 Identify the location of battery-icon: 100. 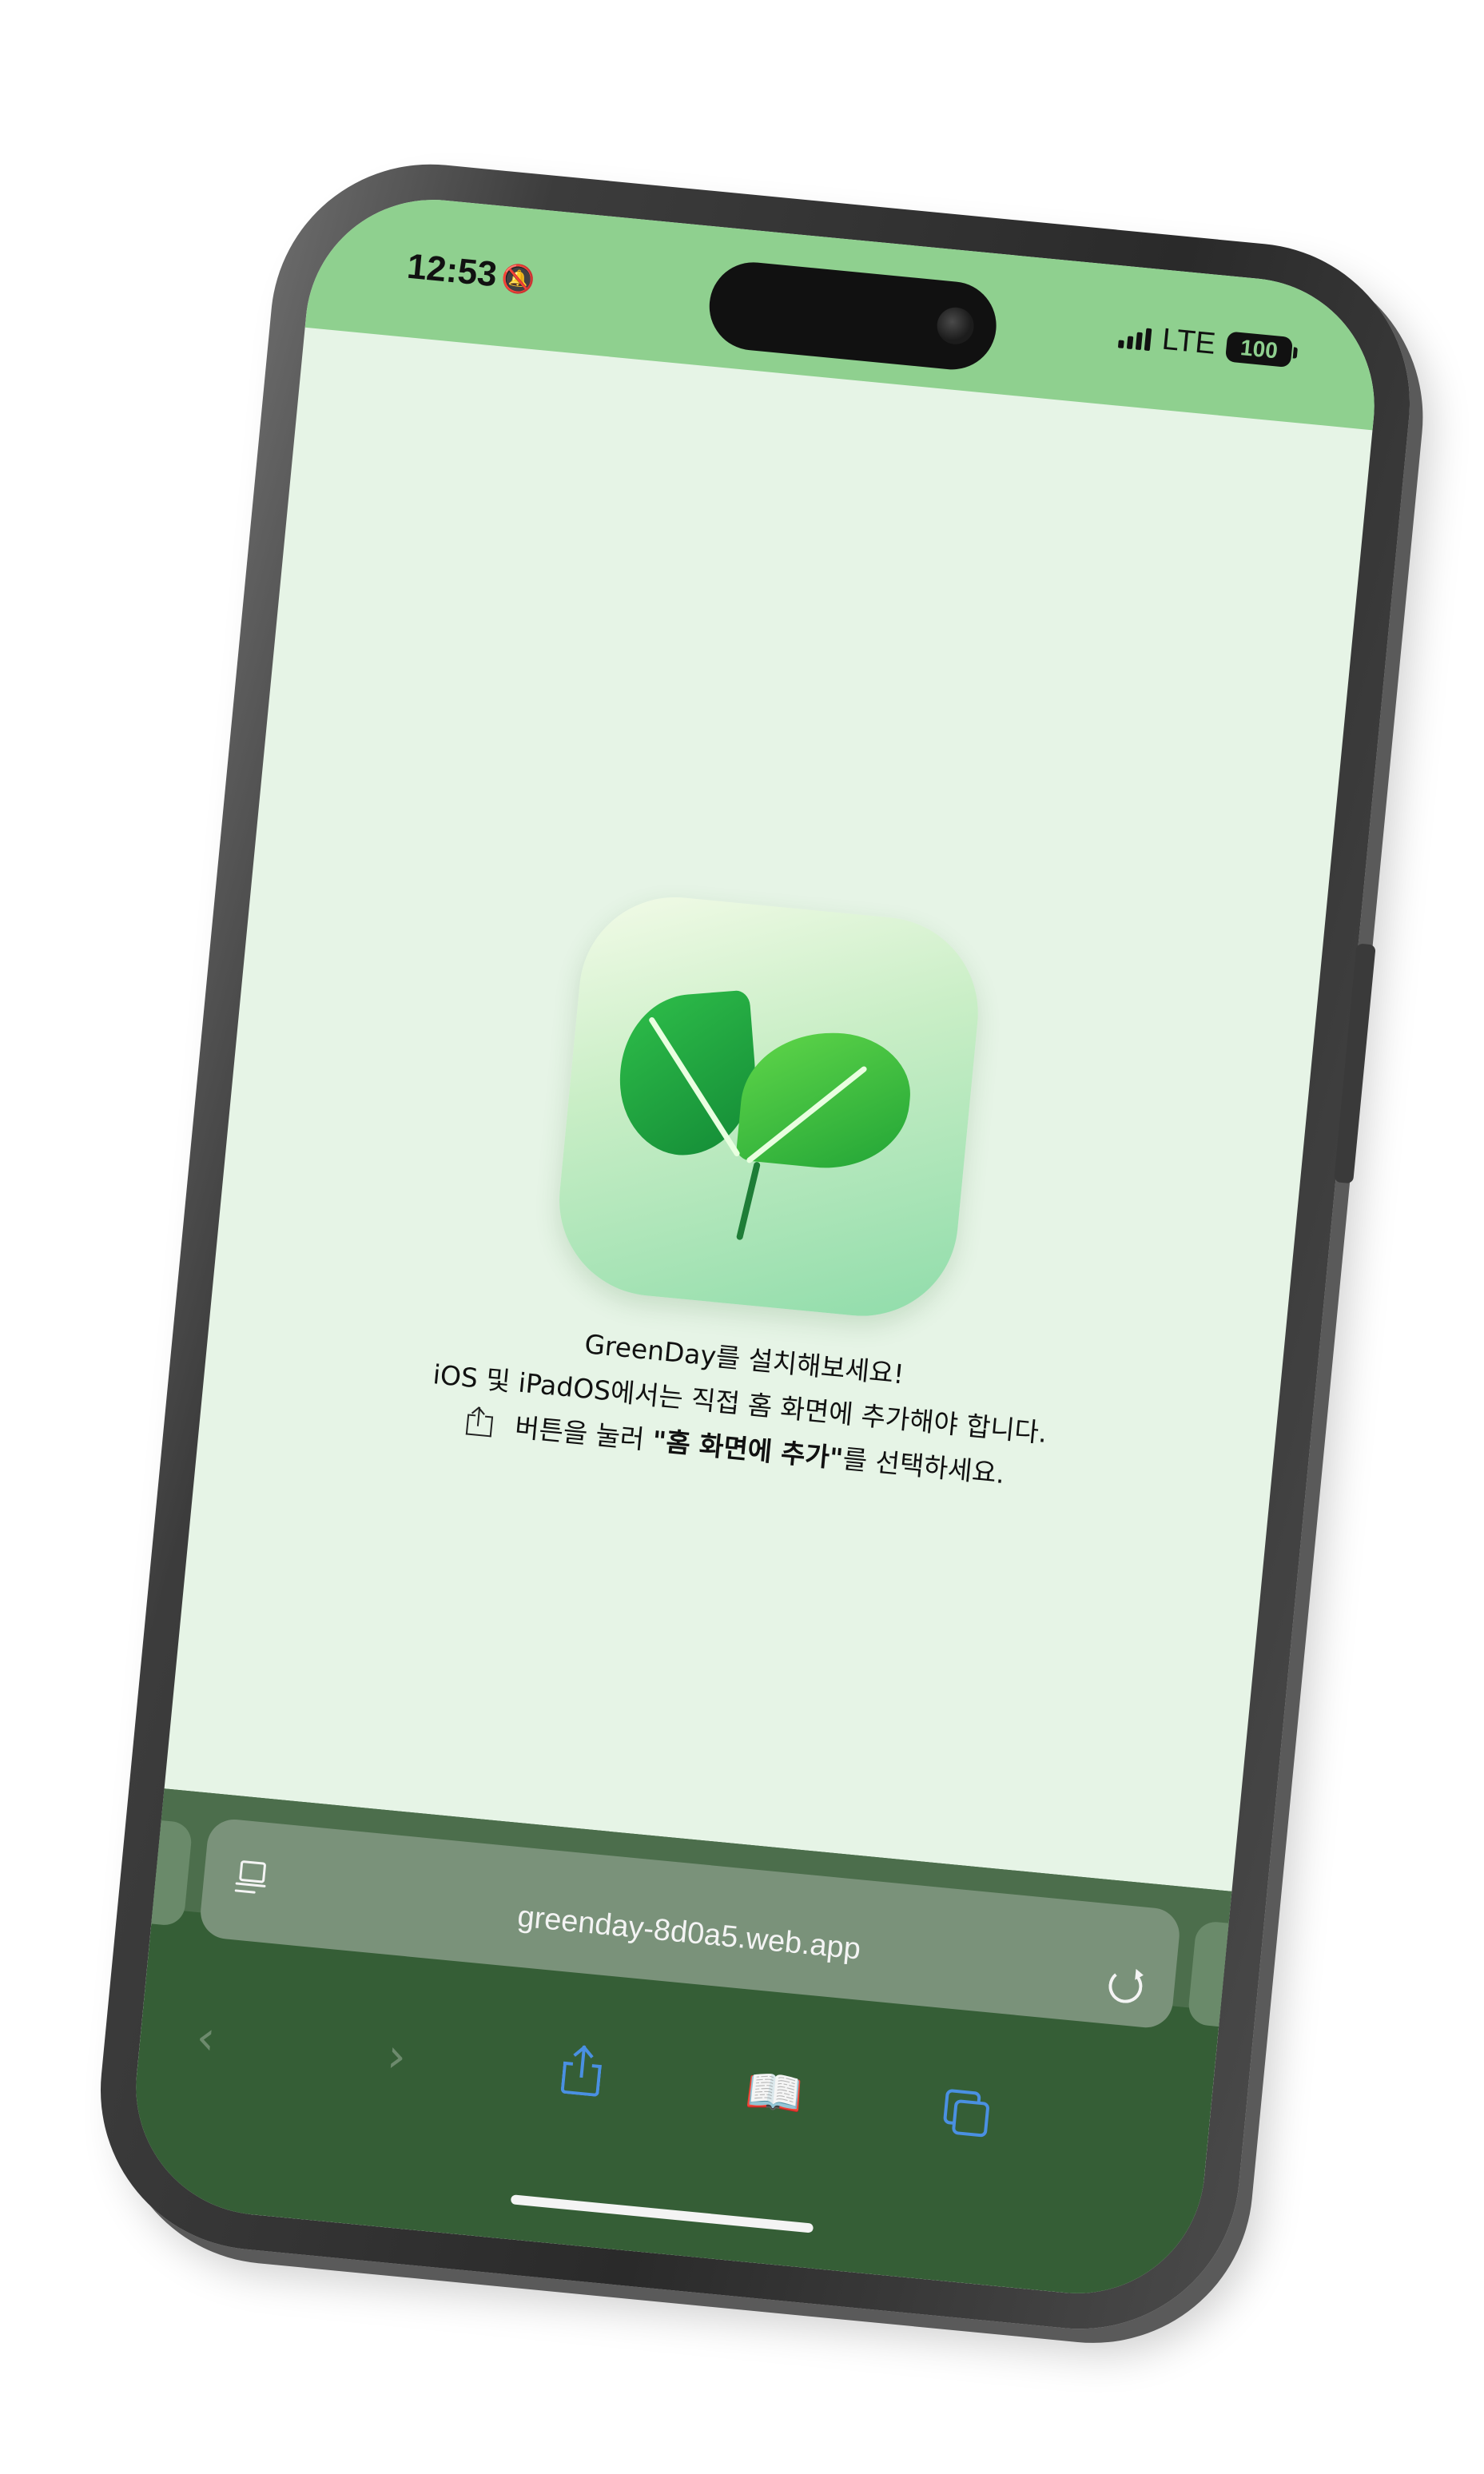
(1259, 349).